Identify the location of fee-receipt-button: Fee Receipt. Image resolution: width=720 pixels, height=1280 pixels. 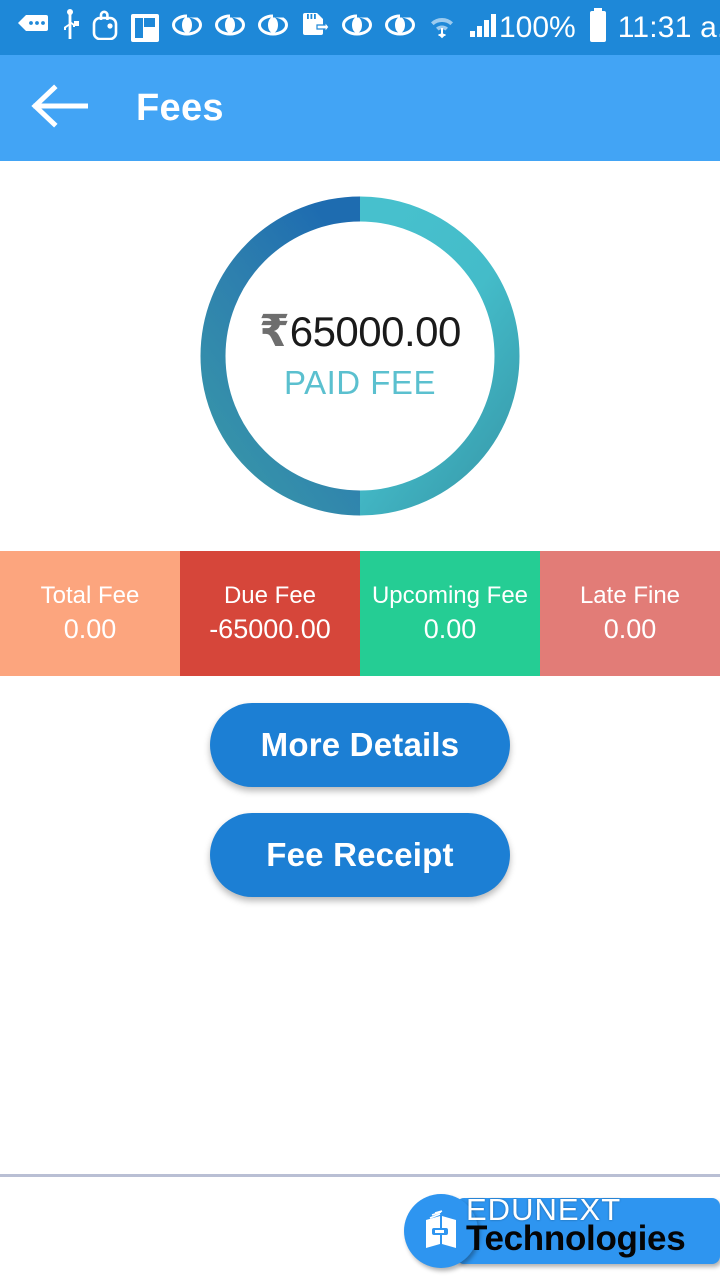
(360, 855).